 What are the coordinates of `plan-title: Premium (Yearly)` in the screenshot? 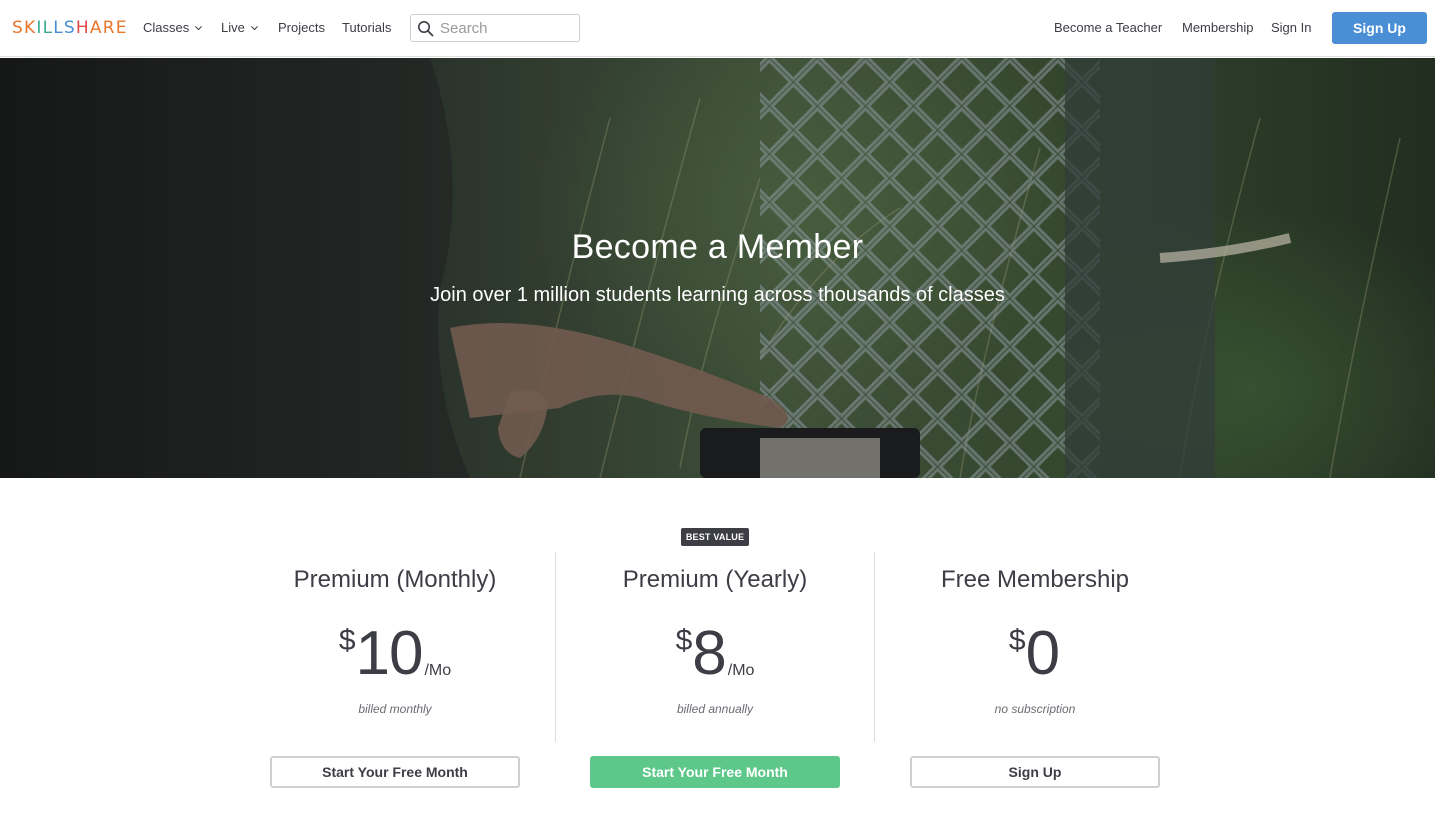 It's located at (715, 579).